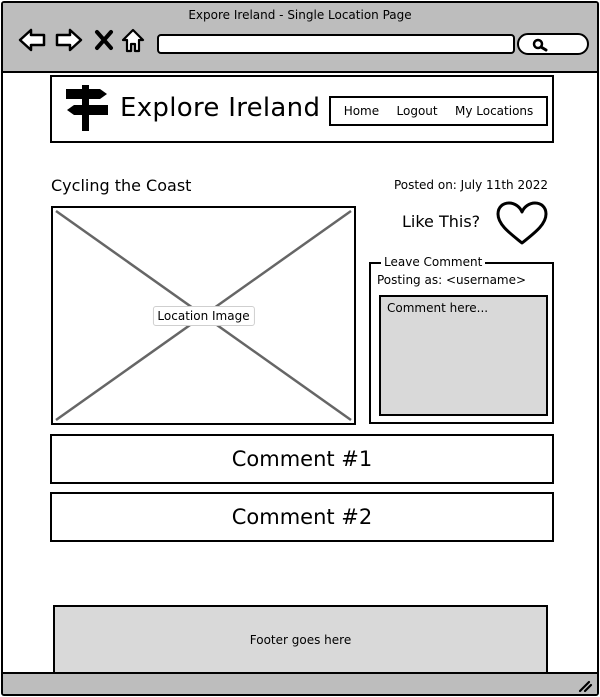 Image resolution: width=600 pixels, height=697 pixels. Describe the element at coordinates (302, 459) in the screenshot. I see `comment-item: Comment #1` at that location.